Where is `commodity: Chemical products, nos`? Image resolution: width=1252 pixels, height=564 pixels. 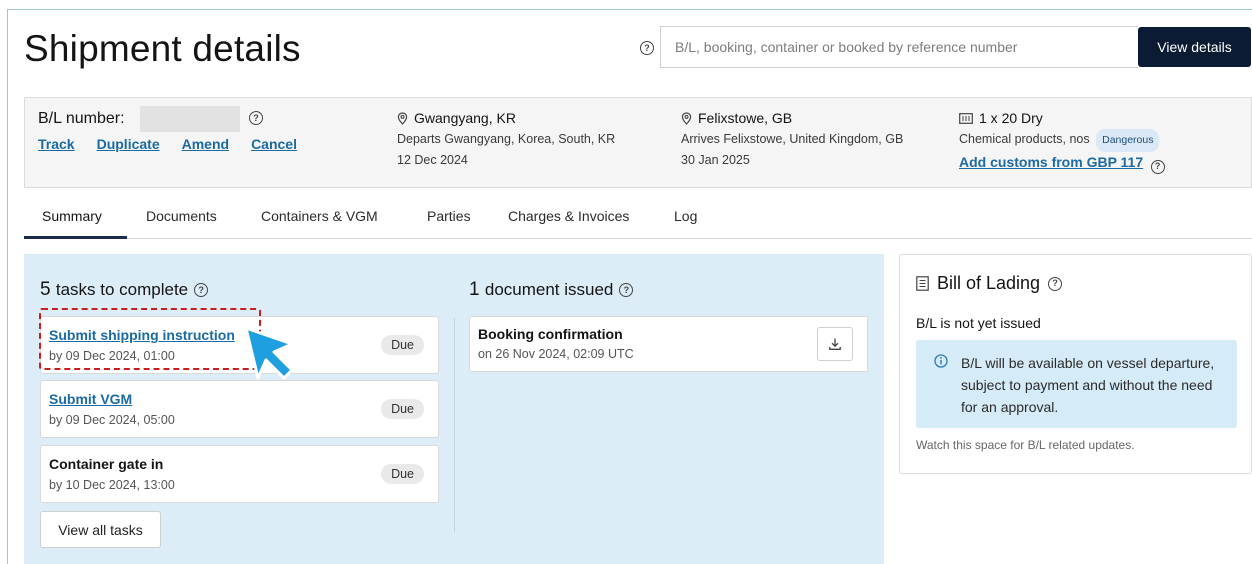
commodity: Chemical products, nos is located at coordinates (1024, 139).